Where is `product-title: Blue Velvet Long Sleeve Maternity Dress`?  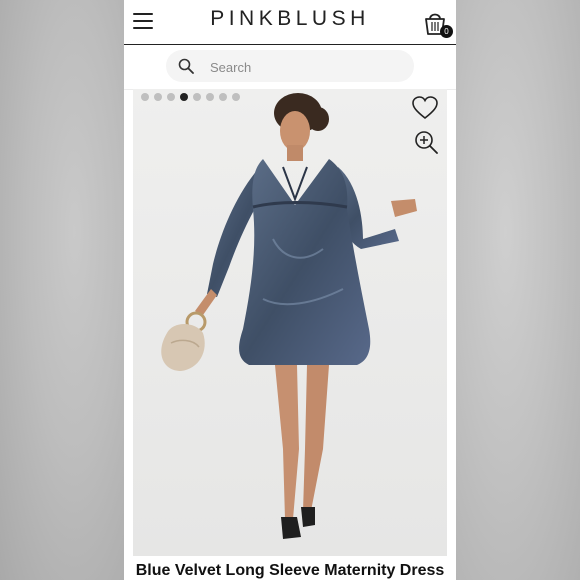 product-title: Blue Velvet Long Sleeve Maternity Dress is located at coordinates (290, 570).